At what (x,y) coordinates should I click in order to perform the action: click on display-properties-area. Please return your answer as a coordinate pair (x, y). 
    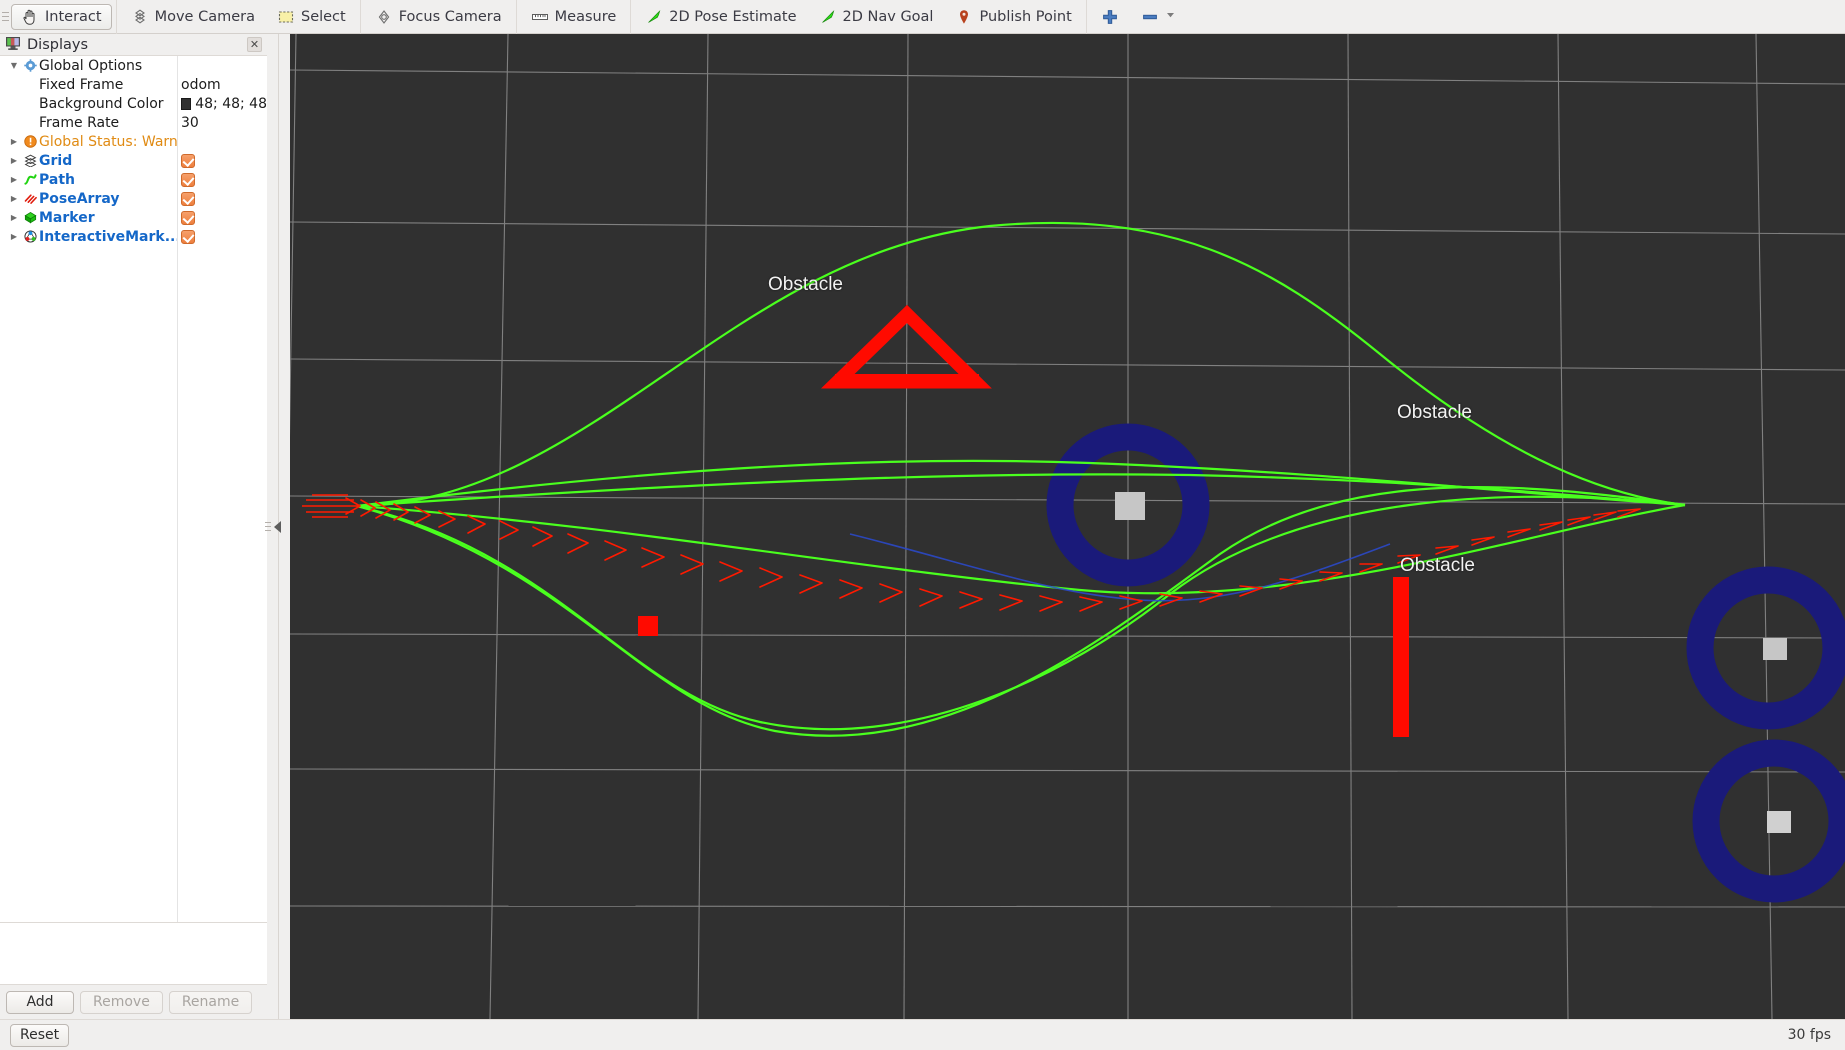
    Looking at the image, I should click on (133, 954).